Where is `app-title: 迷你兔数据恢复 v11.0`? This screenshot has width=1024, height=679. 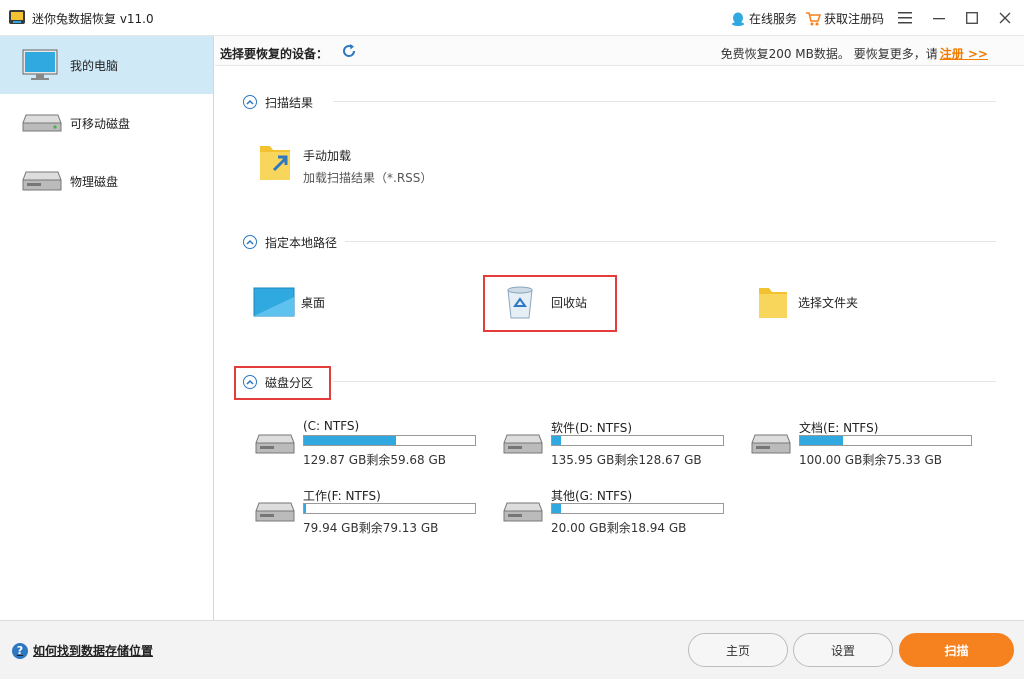
app-title: 迷你兔数据恢复 v11.0 is located at coordinates (93, 19).